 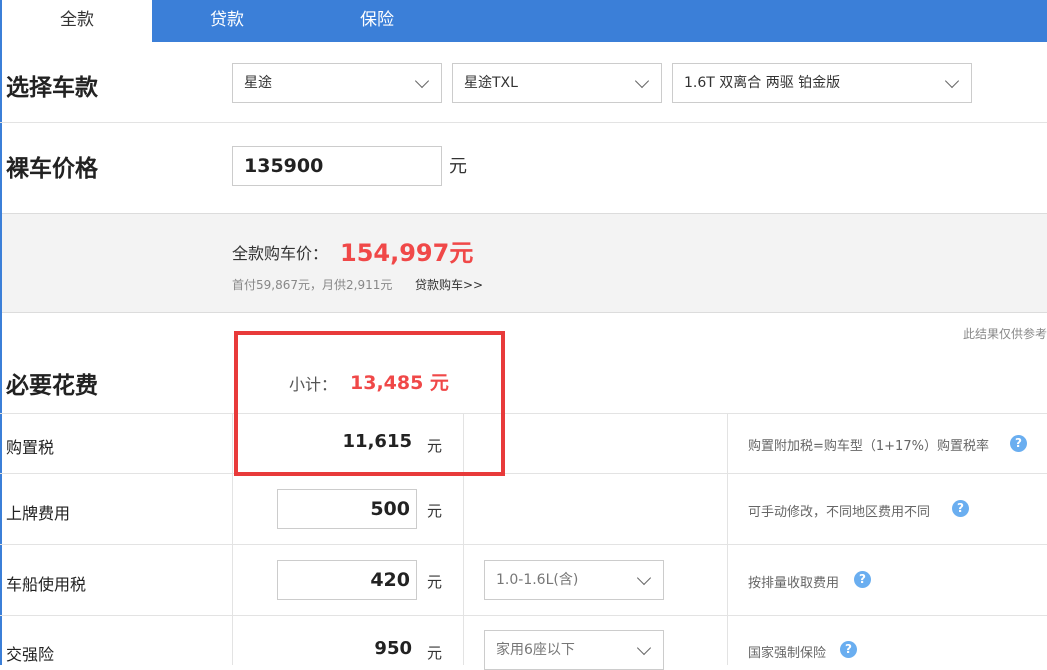 I want to click on registration-fee-label: 上牌费用, so click(x=38, y=513).